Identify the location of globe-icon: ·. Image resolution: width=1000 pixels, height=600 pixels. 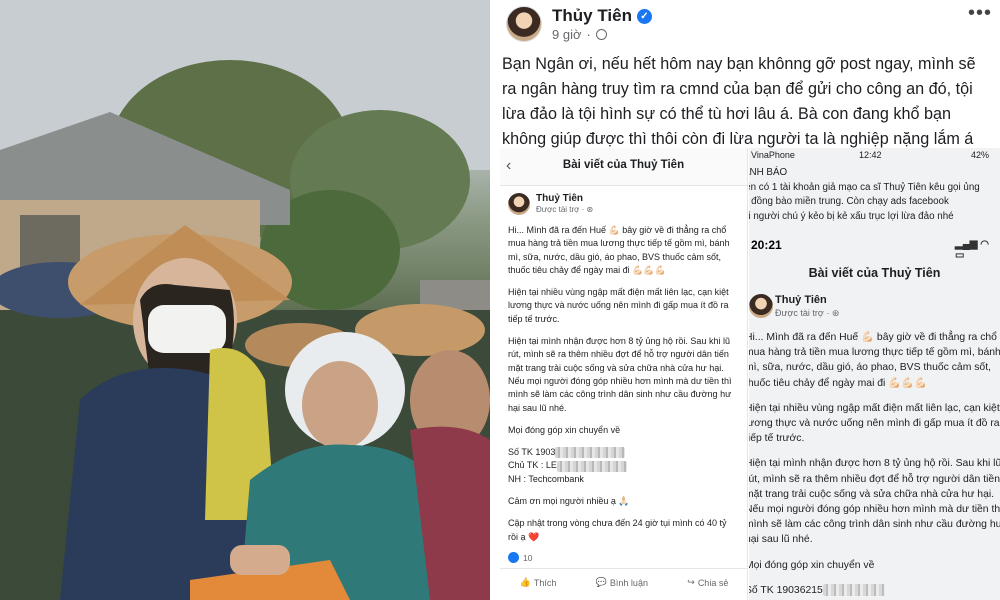
(588, 34).